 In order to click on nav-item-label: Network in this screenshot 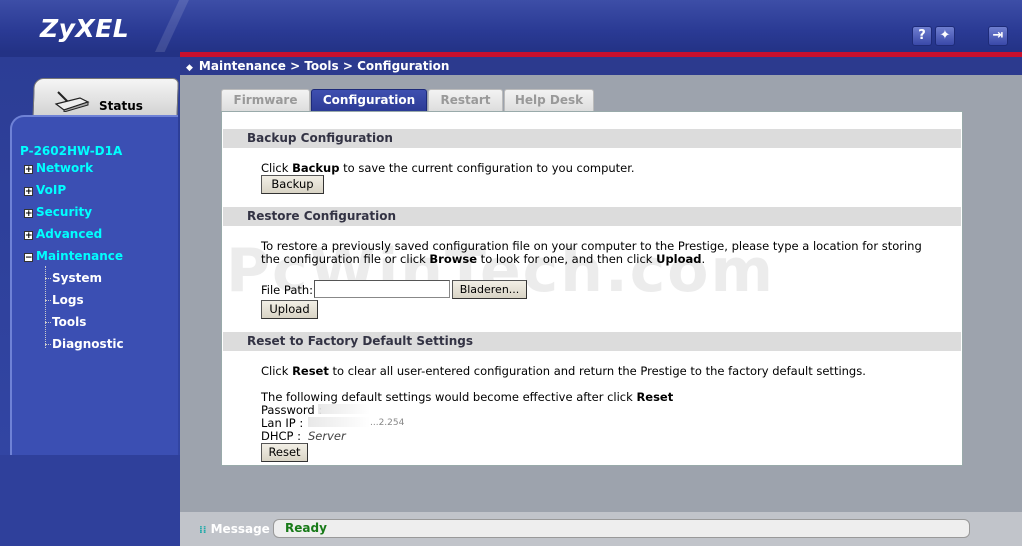, I will do `click(65, 168)`.